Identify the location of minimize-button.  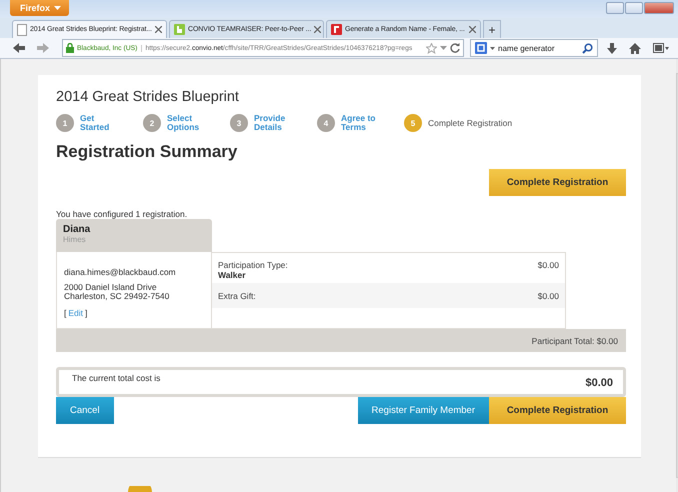
(615, 8).